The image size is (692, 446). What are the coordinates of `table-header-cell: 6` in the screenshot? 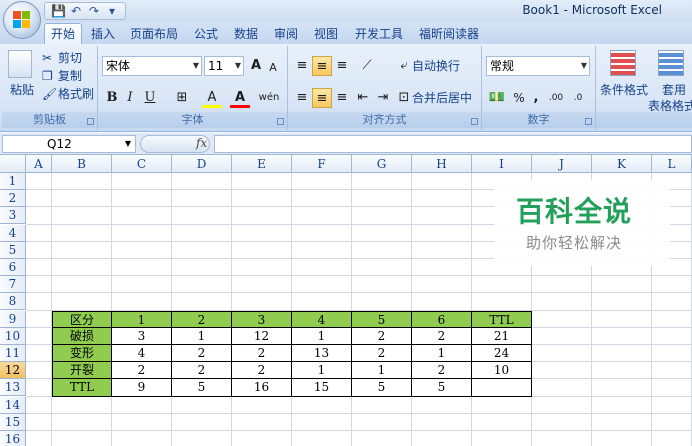 It's located at (442, 319).